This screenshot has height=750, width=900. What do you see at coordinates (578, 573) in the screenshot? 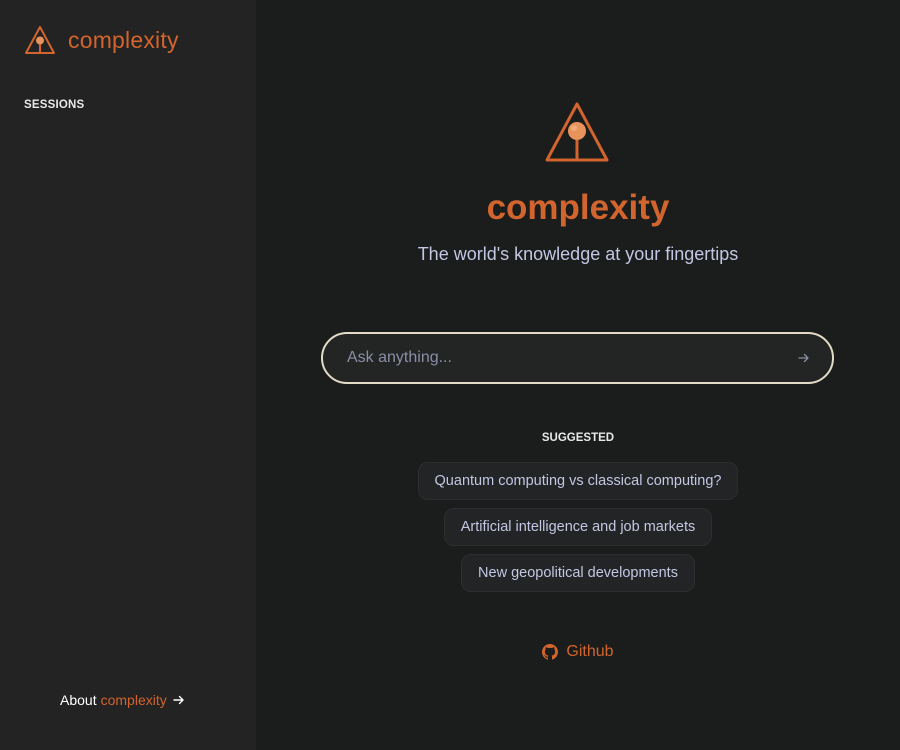
I see `suggestion-chip: New geopolitical developments` at bounding box center [578, 573].